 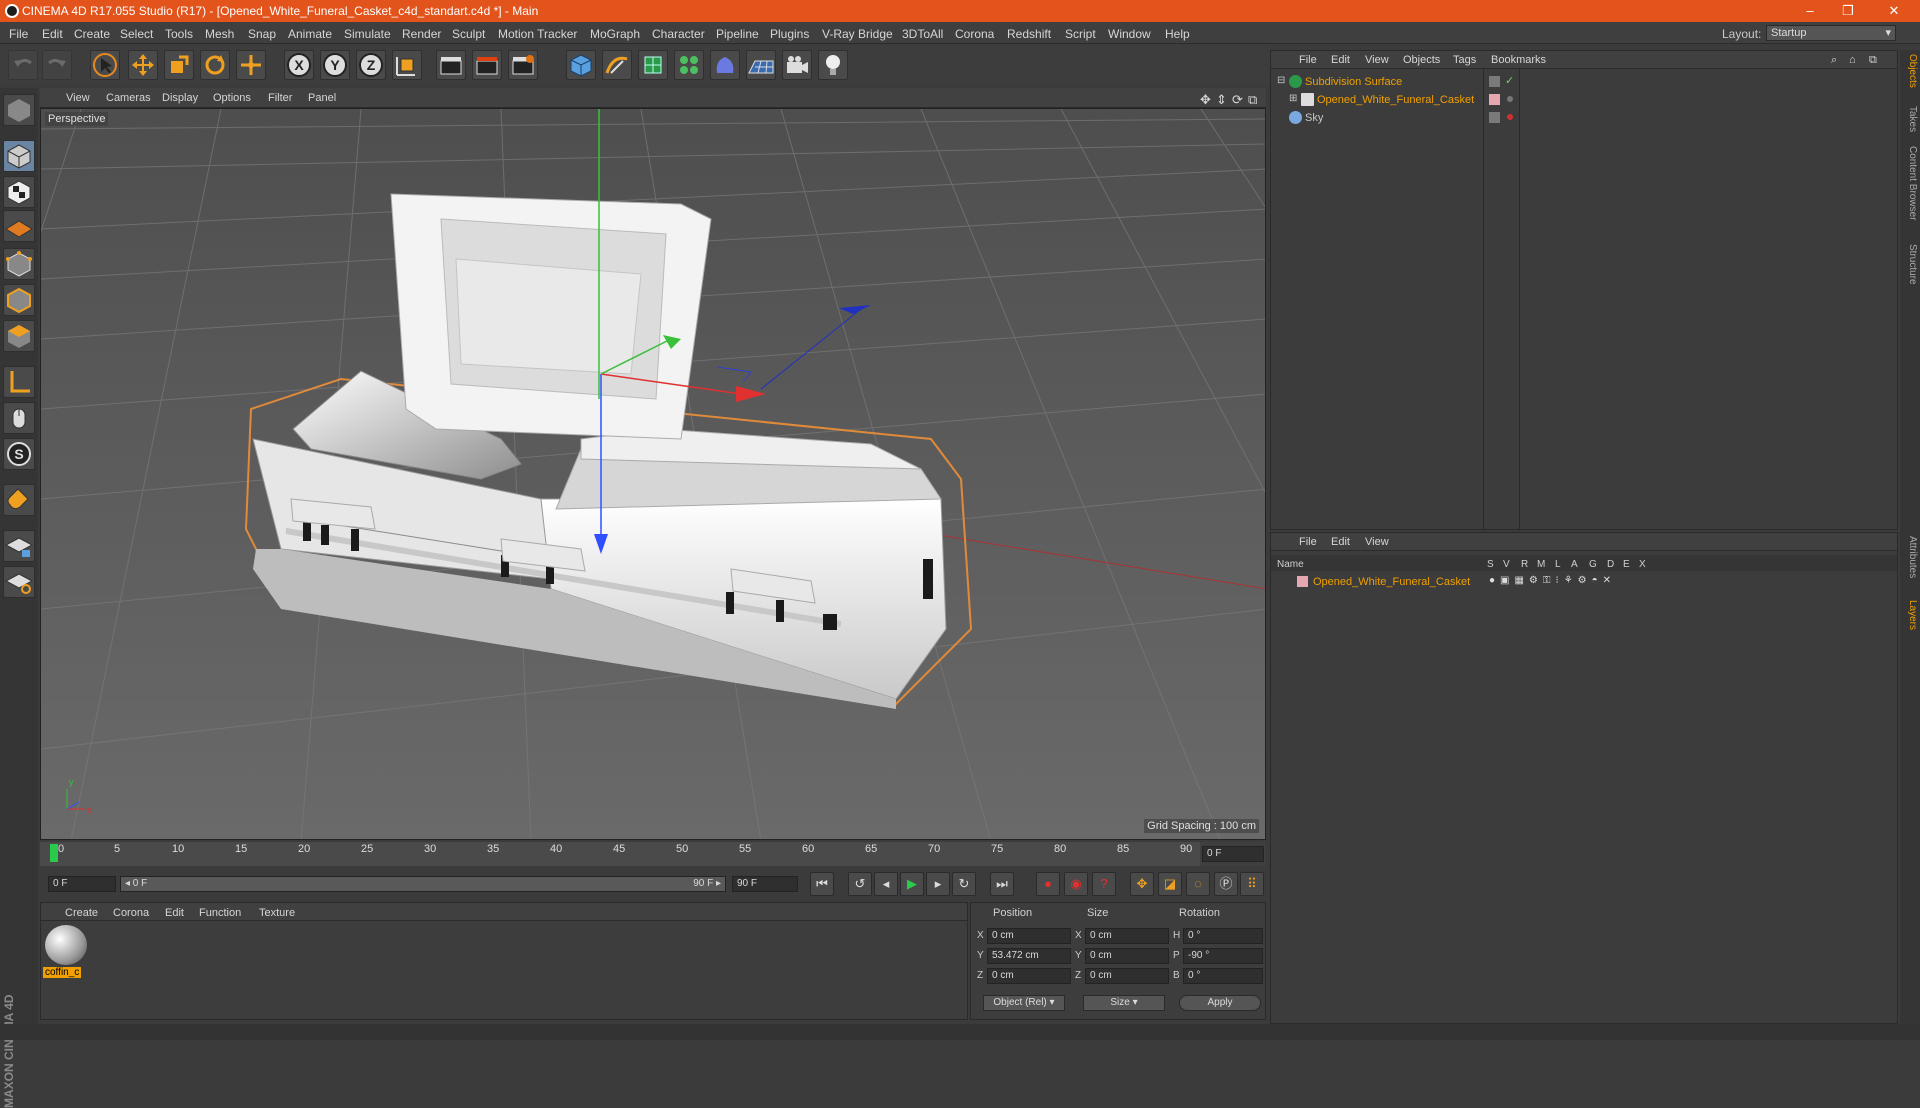 I want to click on transform-tool-button, so click(x=251, y=65).